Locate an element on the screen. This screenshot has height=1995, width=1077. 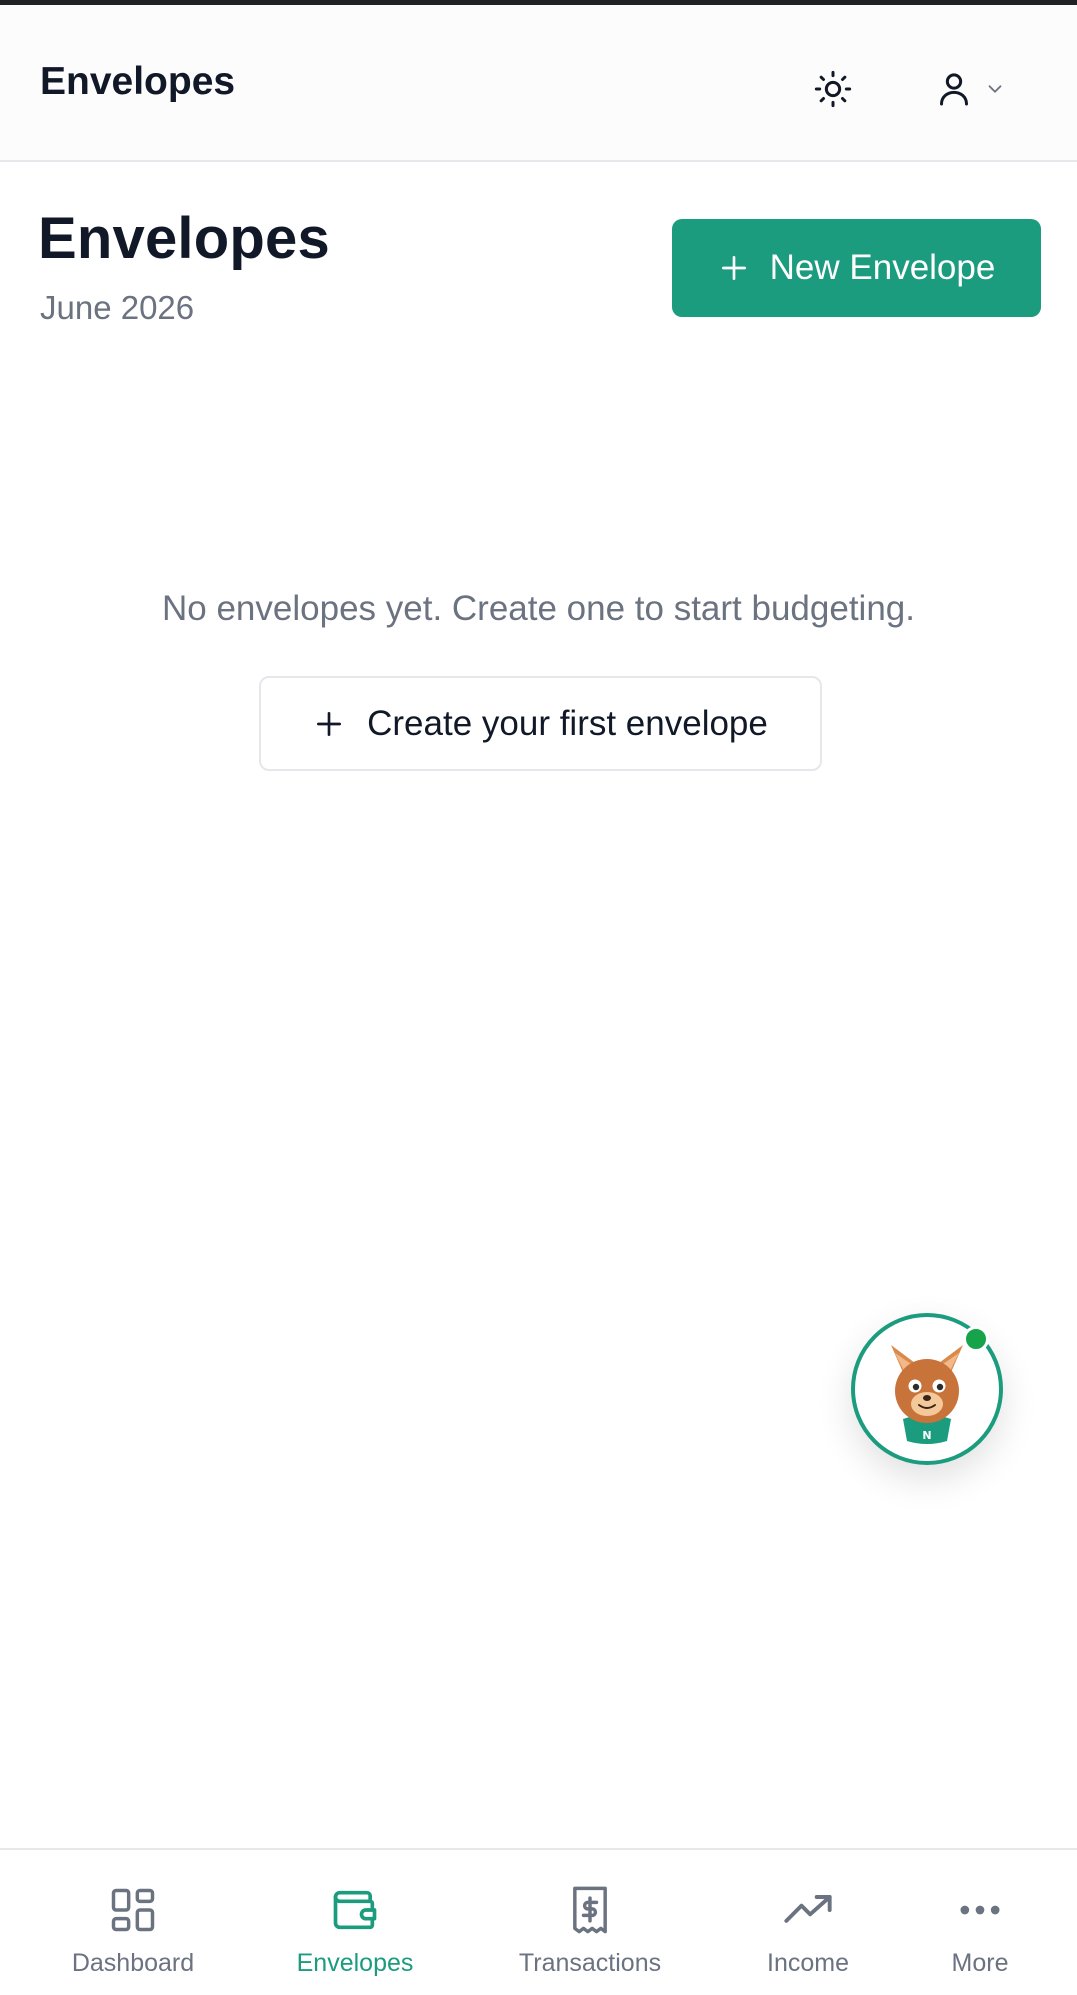
page-subtitle-month: June 2026 is located at coordinates (117, 307).